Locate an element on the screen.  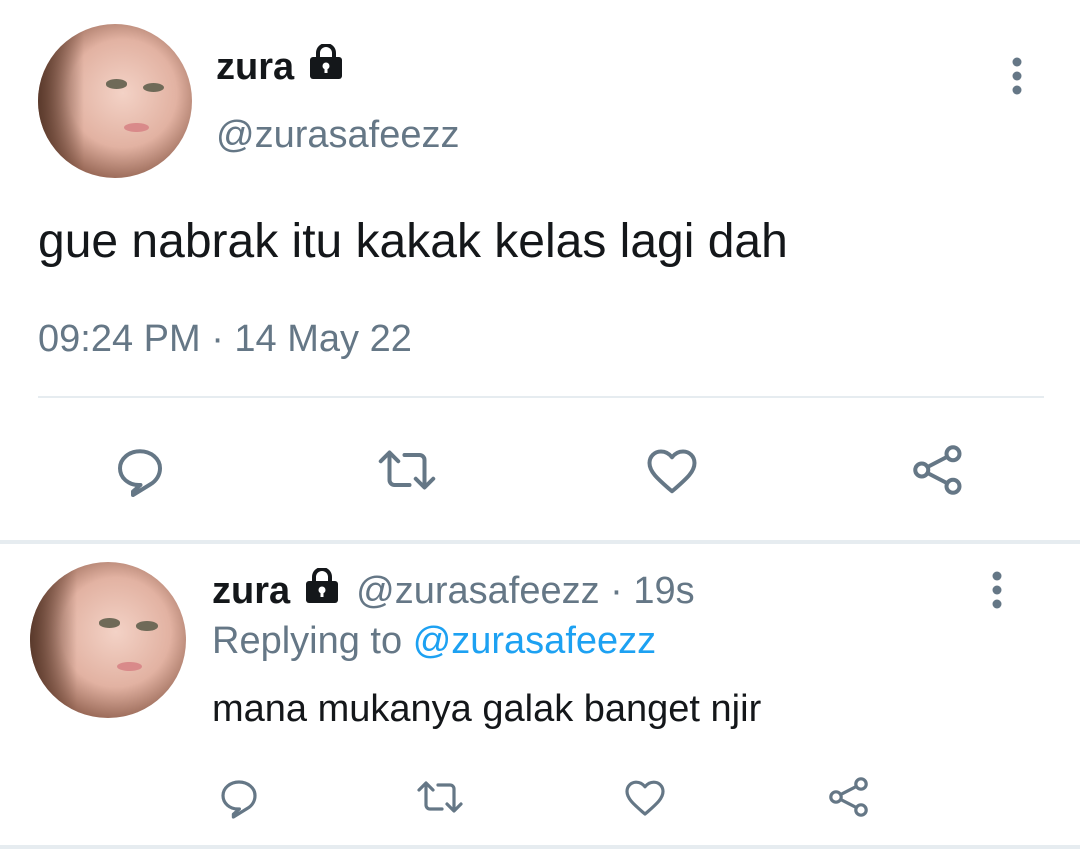
reply-reply-button is located at coordinates (239, 797).